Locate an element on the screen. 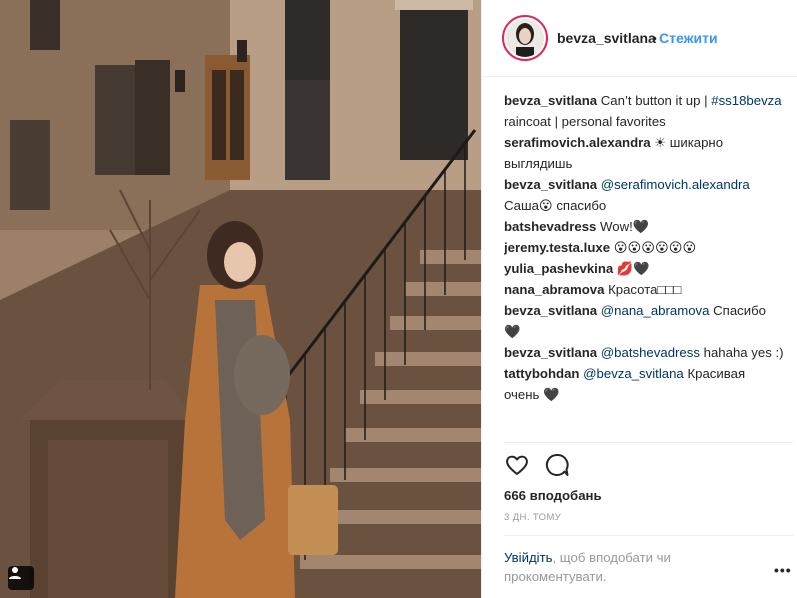  more-options-button: ••• is located at coordinates (783, 570).